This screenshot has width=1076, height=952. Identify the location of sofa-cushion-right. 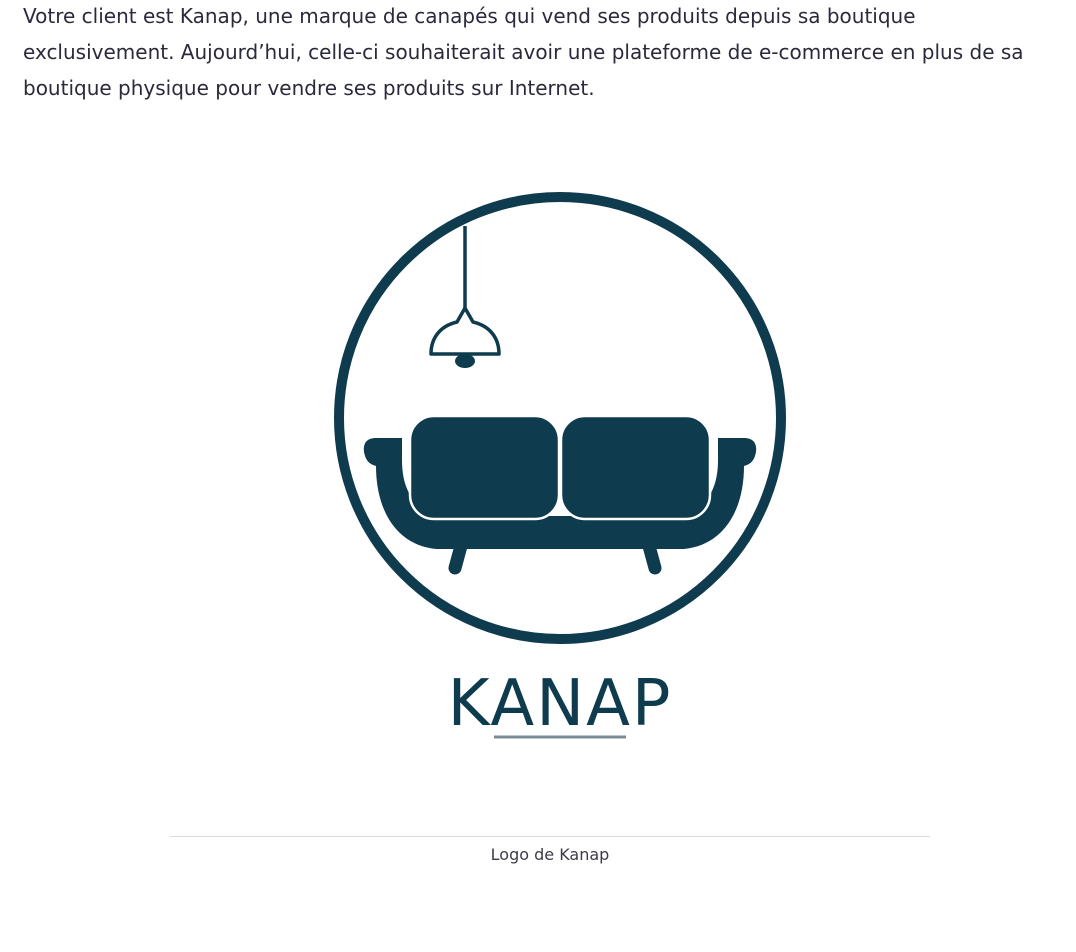
(635, 467).